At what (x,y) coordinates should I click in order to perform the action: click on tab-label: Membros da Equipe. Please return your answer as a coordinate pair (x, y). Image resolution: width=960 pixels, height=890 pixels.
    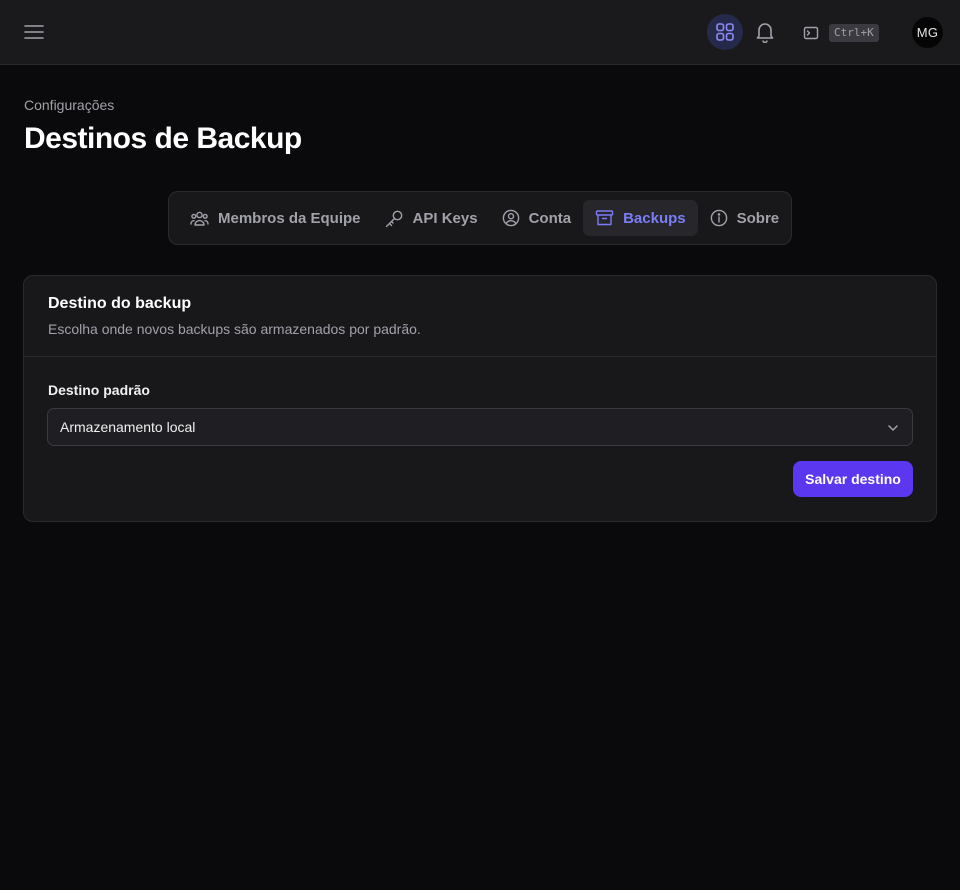
    Looking at the image, I should click on (289, 218).